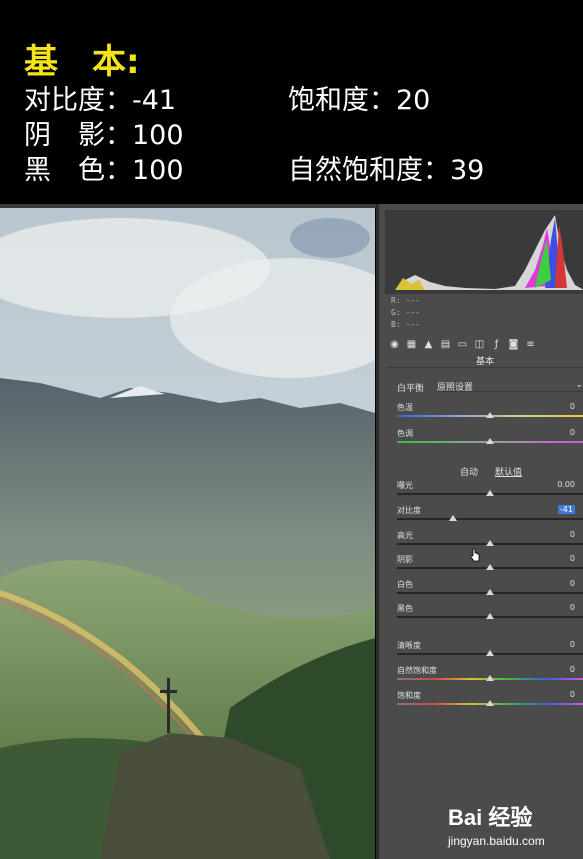 The width and height of the screenshot is (583, 859). What do you see at coordinates (566, 484) in the screenshot?
I see `slider-value-field: 0.00` at bounding box center [566, 484].